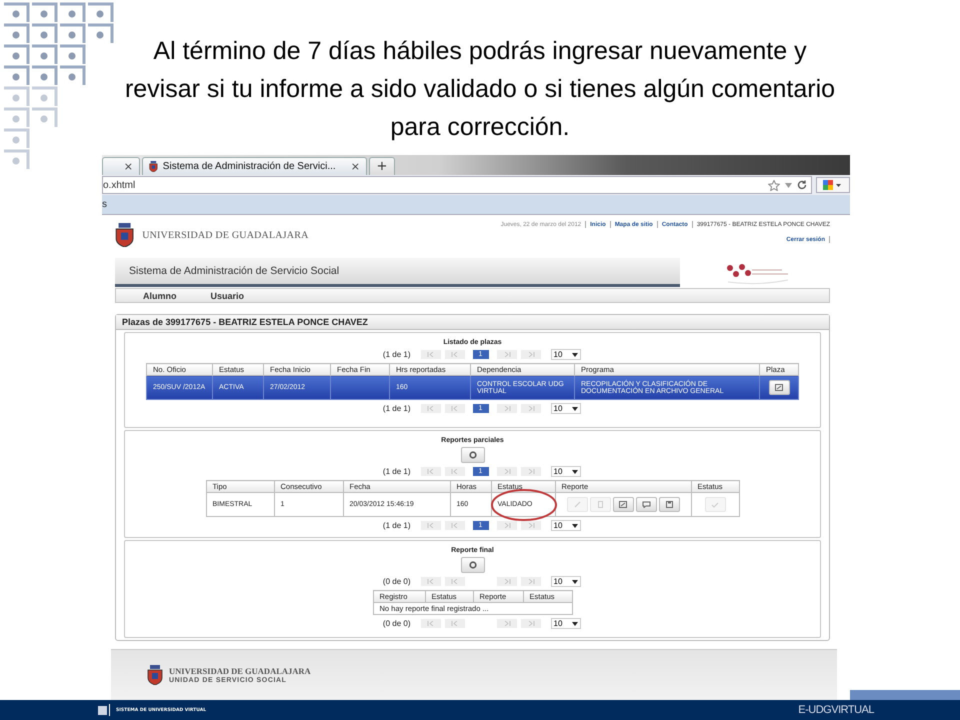  I want to click on save-icon, so click(669, 504).